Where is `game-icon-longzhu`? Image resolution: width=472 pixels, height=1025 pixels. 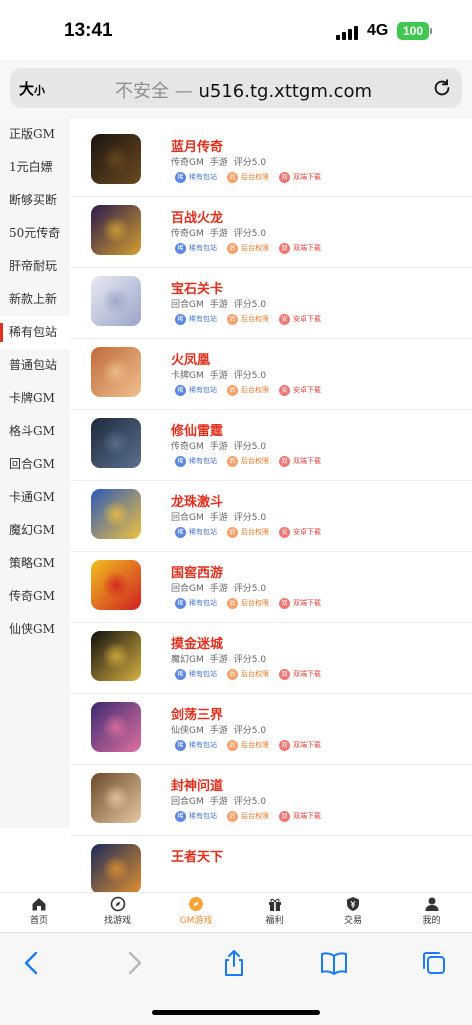
game-icon-longzhu is located at coordinates (116, 514).